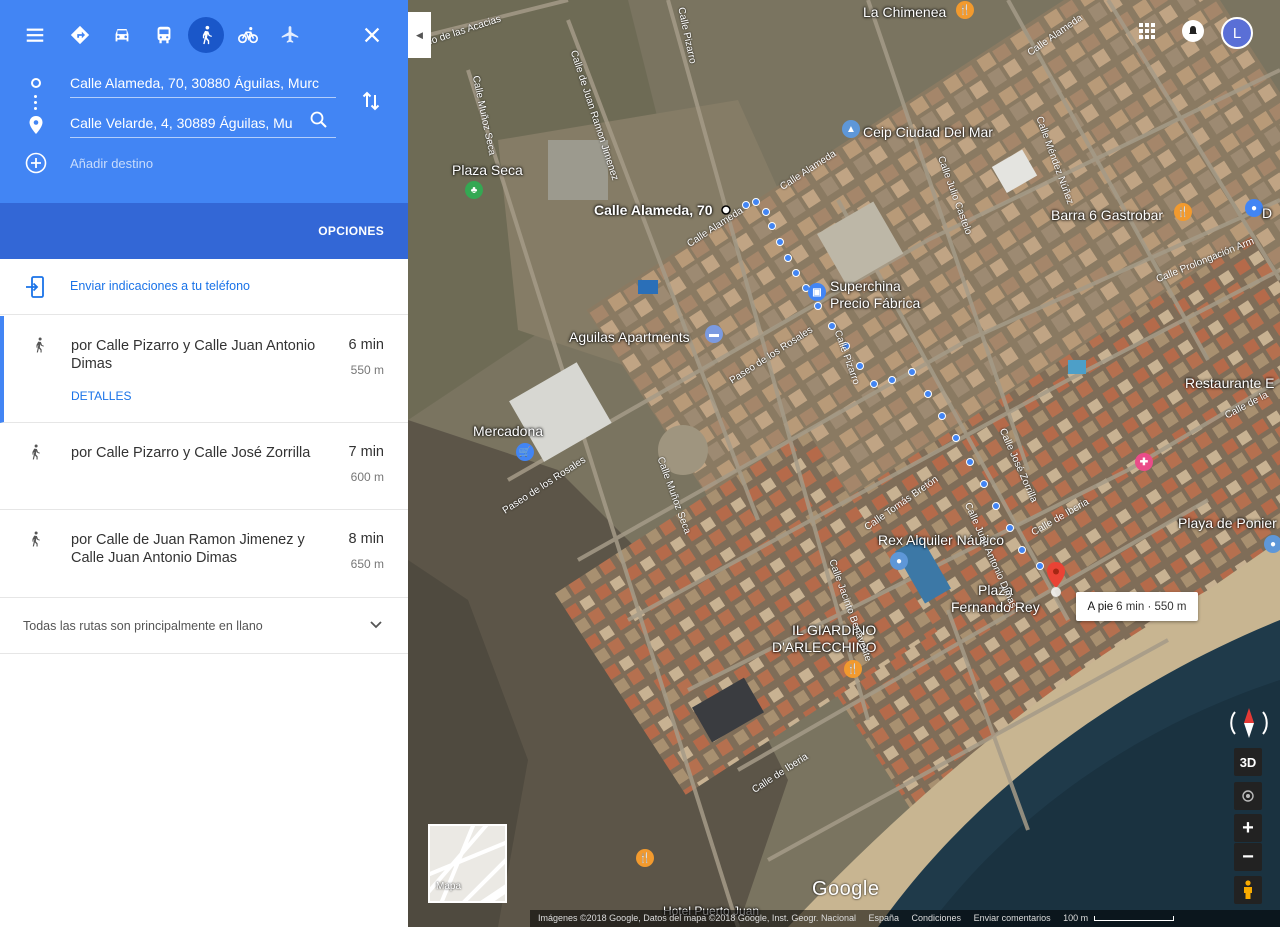  I want to click on poi-label: Aguilas Apartments, so click(629, 337).